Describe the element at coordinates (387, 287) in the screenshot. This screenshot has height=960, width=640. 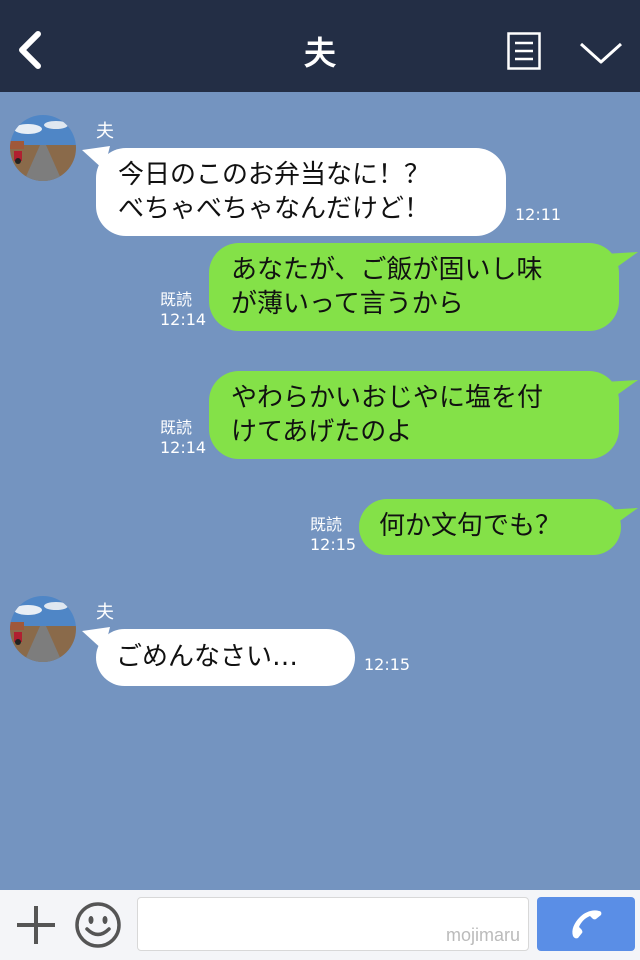
I see `message-text: あなたが、ご飯が固いし味 が薄いって言うから` at that location.